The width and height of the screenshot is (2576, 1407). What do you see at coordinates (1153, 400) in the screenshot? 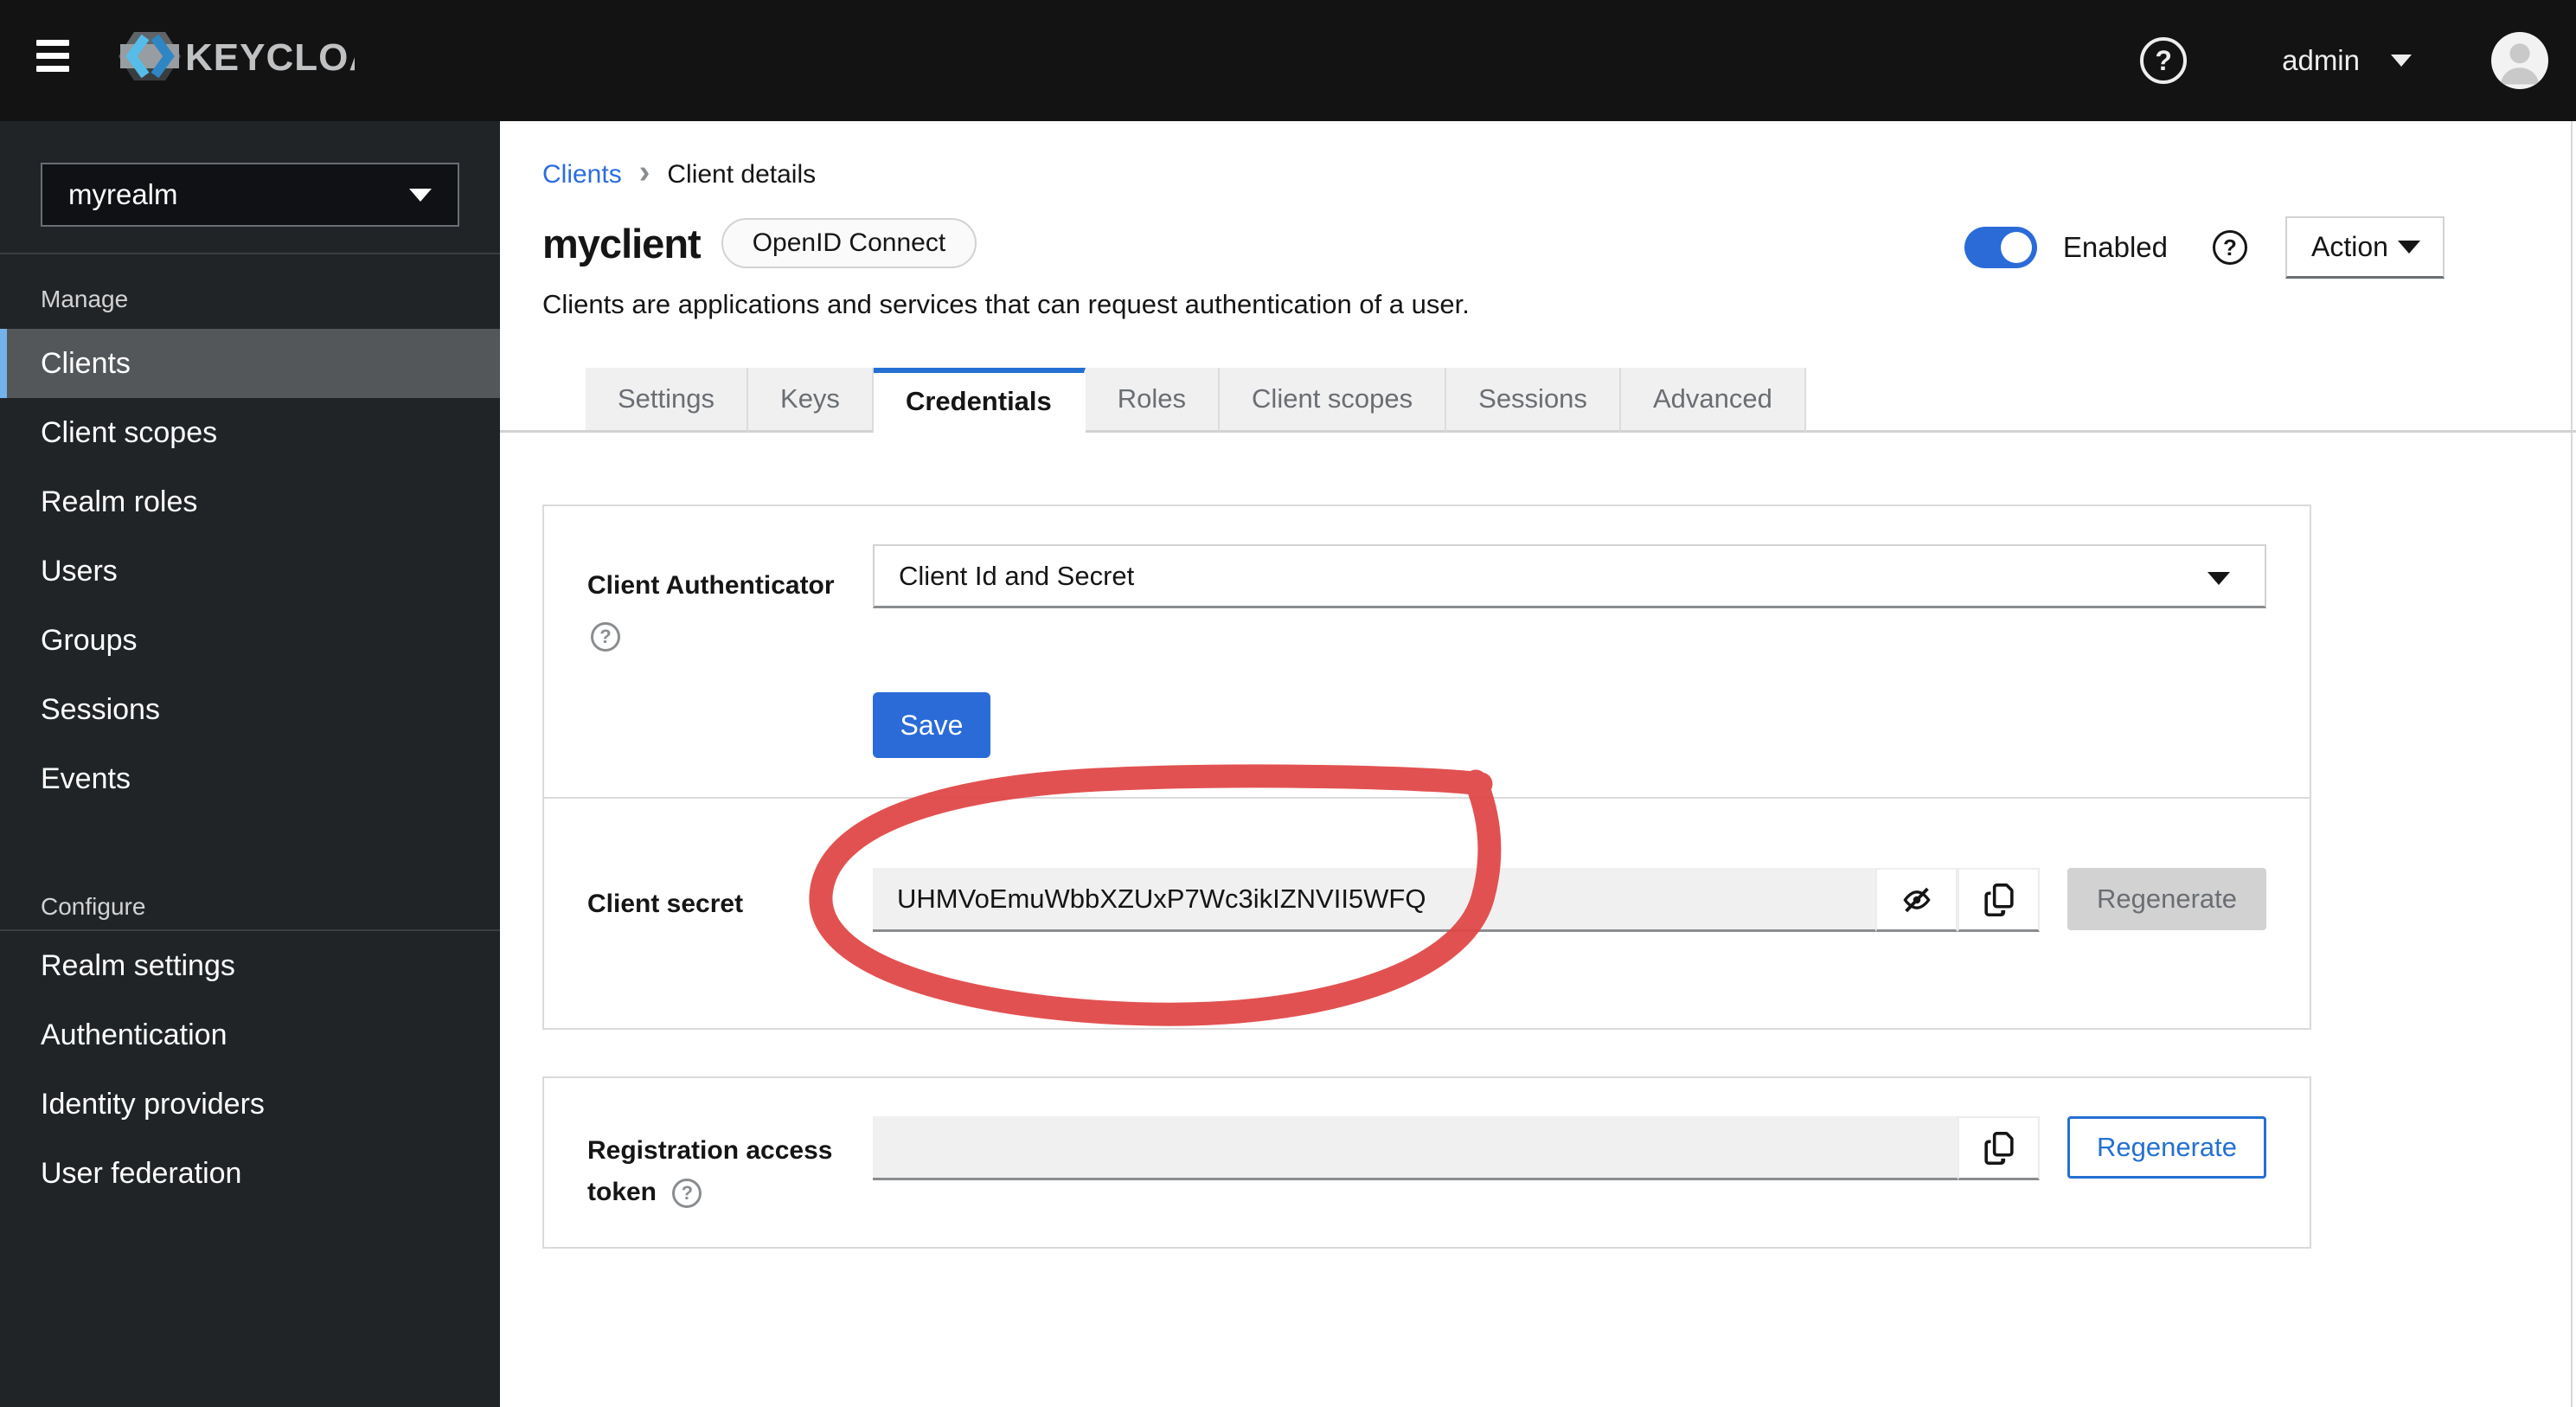
I see `tab-roles: Roles` at bounding box center [1153, 400].